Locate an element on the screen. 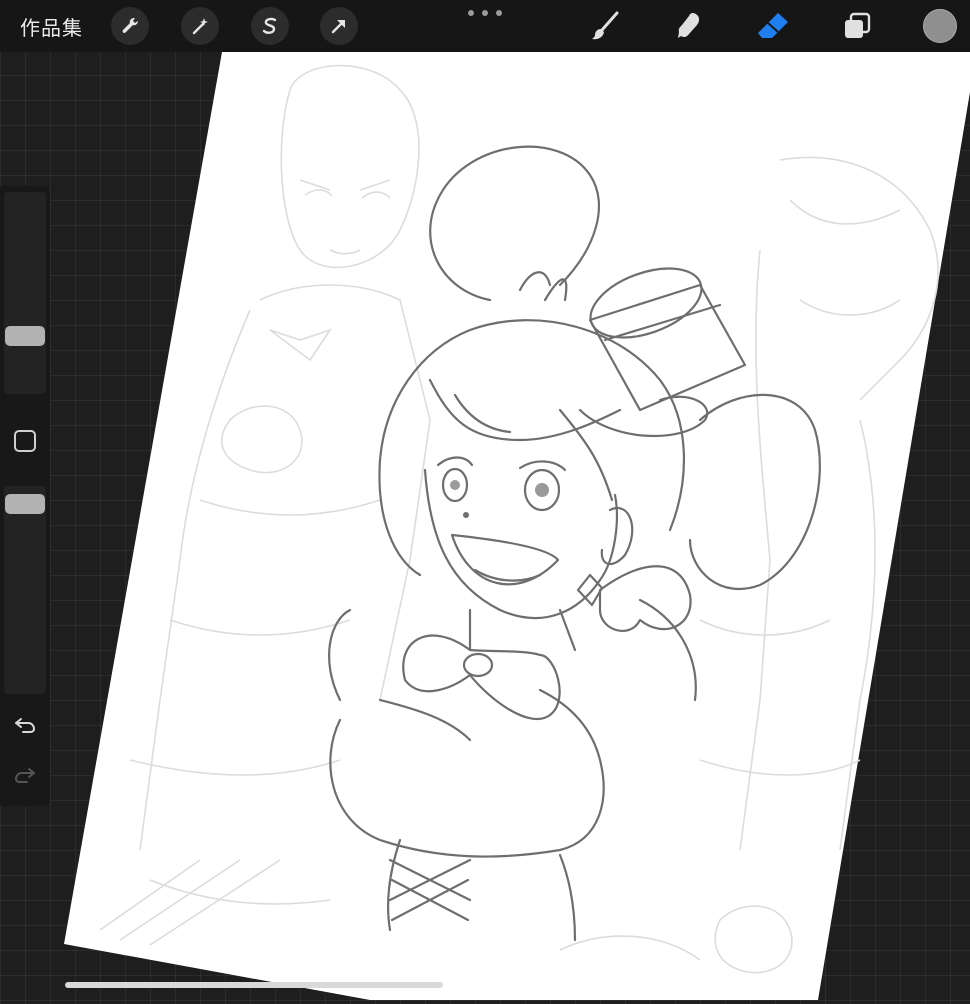  smudge-tool-button is located at coordinates (689, 26).